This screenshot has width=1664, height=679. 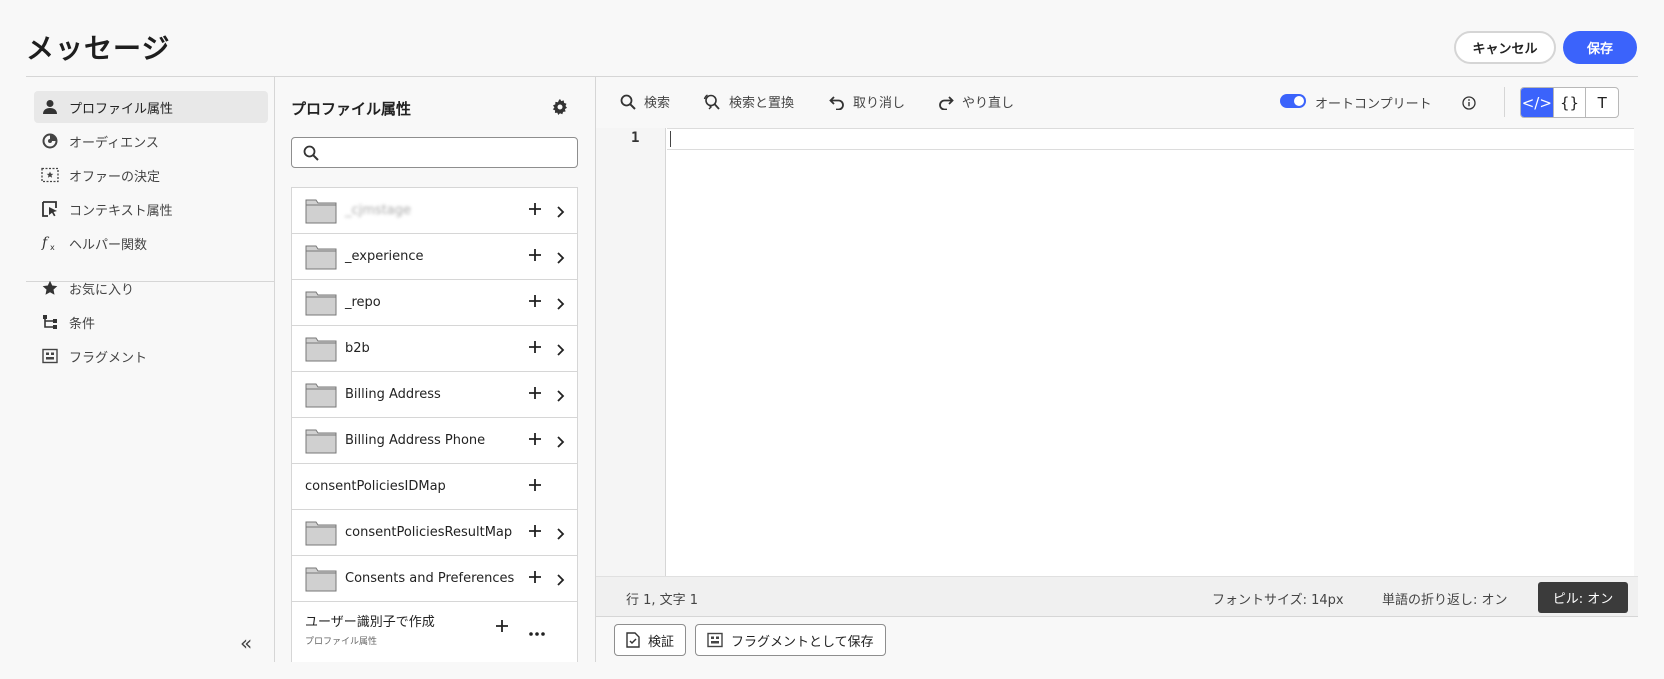 I want to click on redo-label: やり直し, so click(x=988, y=103).